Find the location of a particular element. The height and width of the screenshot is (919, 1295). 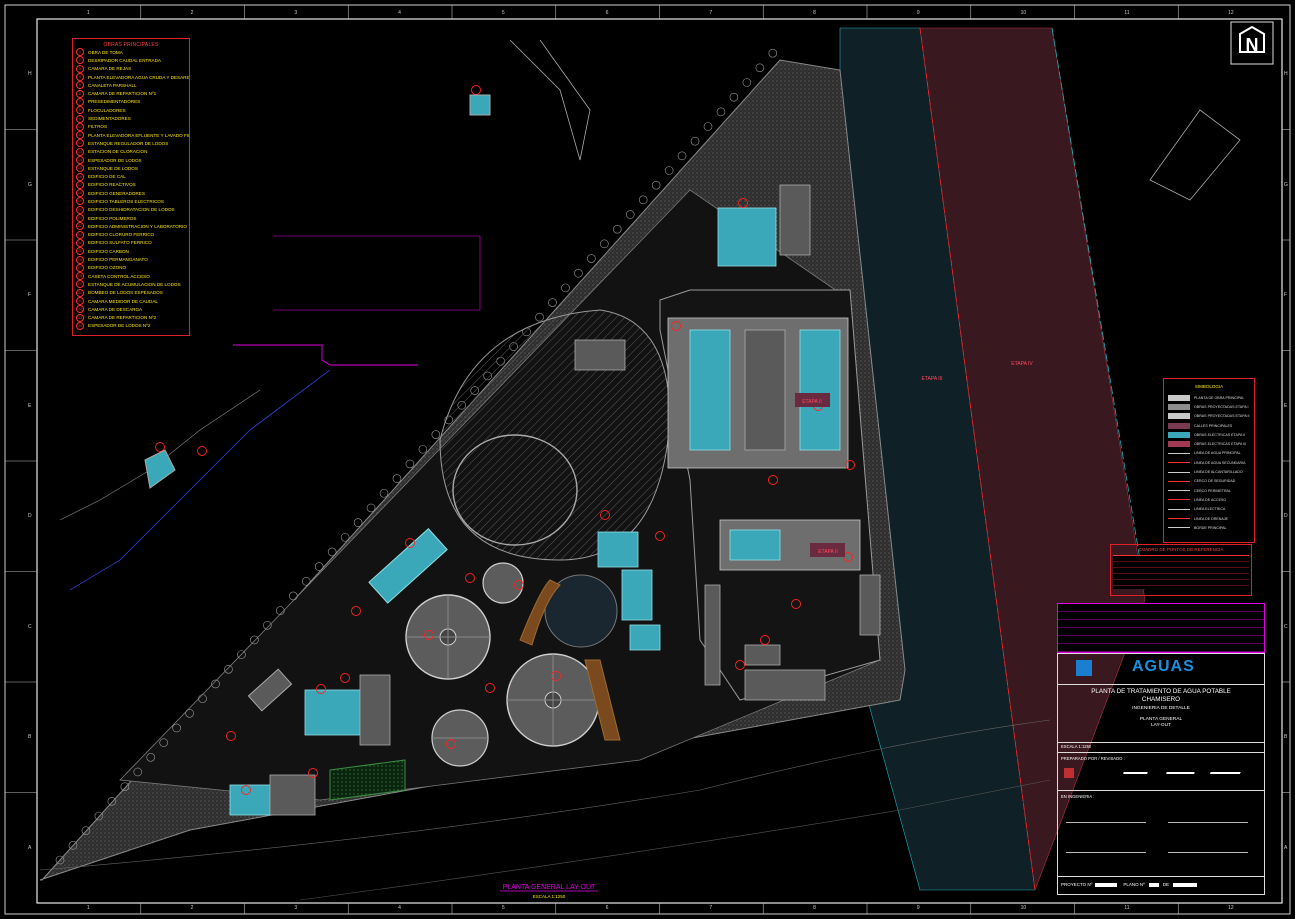

grid-row-label: B is located at coordinates (30, 737).